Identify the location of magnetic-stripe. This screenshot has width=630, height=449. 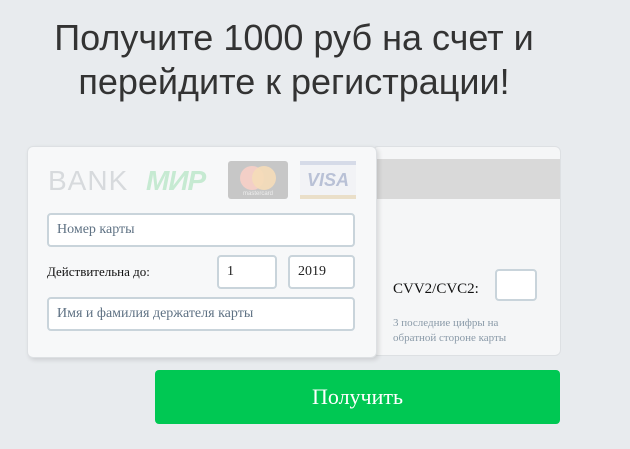
(466, 179).